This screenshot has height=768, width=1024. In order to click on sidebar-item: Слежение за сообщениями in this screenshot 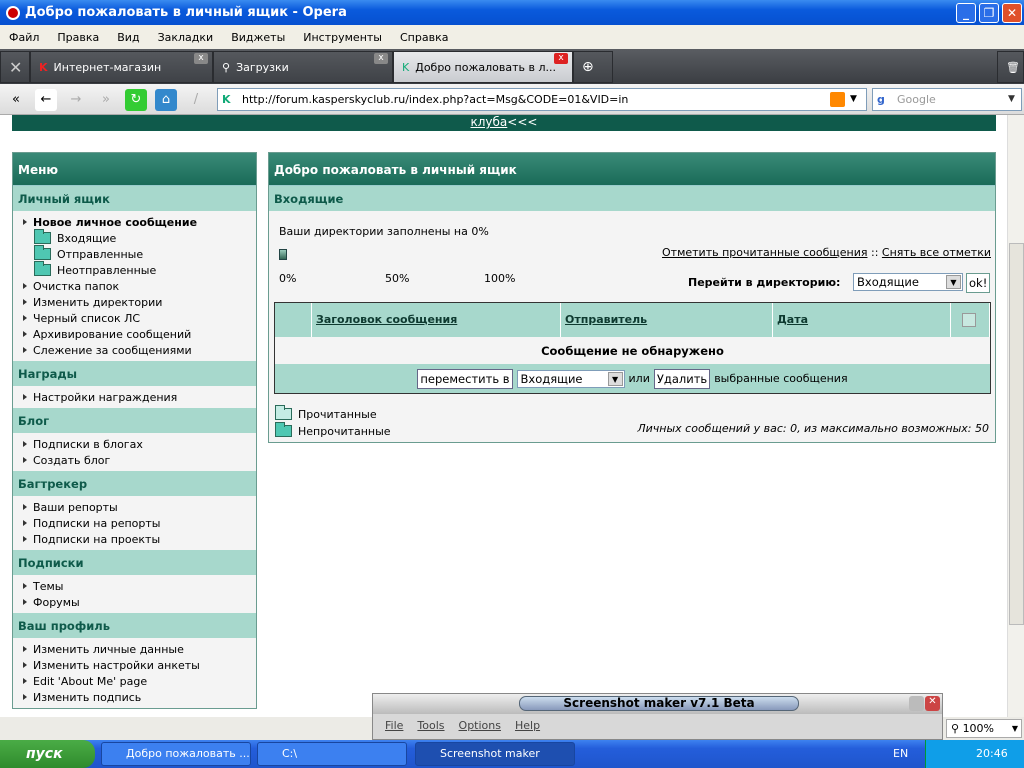, I will do `click(139, 350)`.